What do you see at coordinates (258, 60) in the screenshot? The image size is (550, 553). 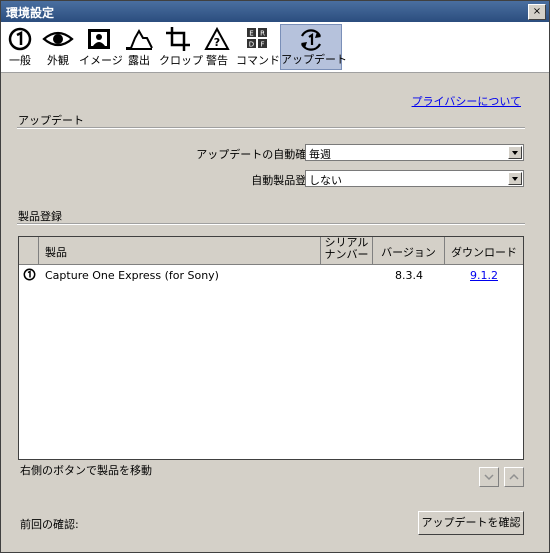 I see `tab-label: コマンド` at bounding box center [258, 60].